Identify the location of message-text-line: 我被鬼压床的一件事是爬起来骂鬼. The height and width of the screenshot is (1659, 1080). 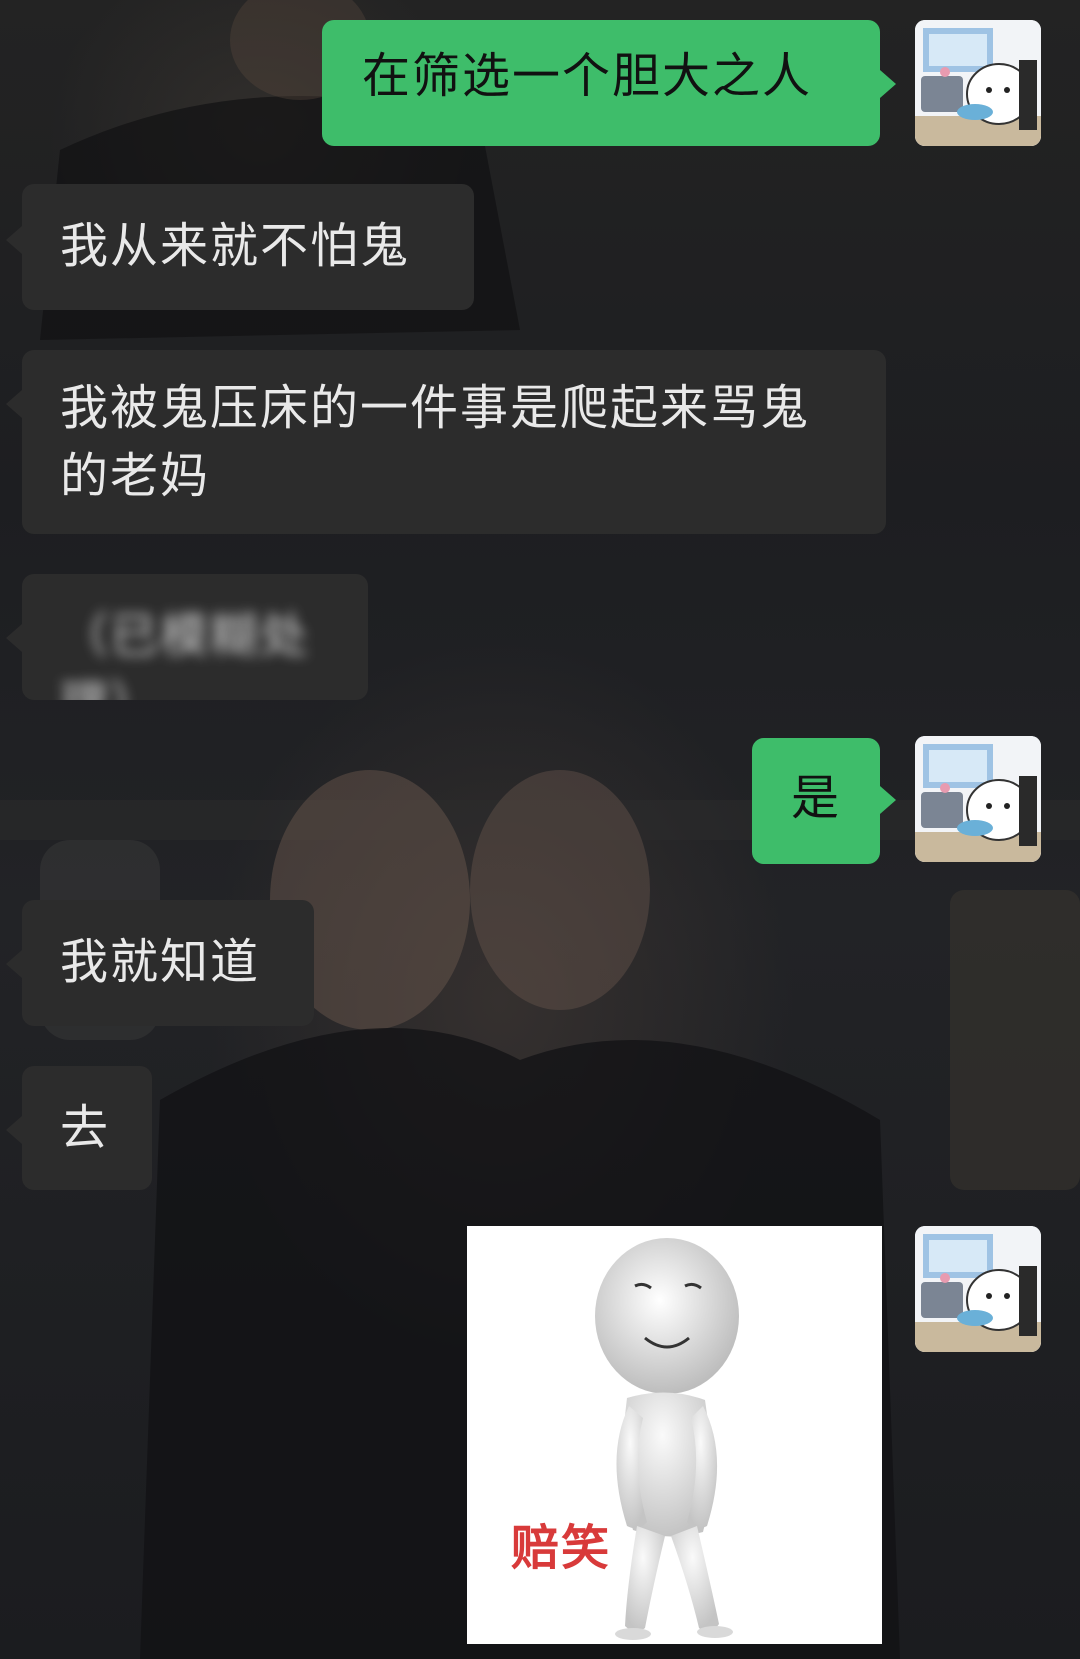
(435, 408).